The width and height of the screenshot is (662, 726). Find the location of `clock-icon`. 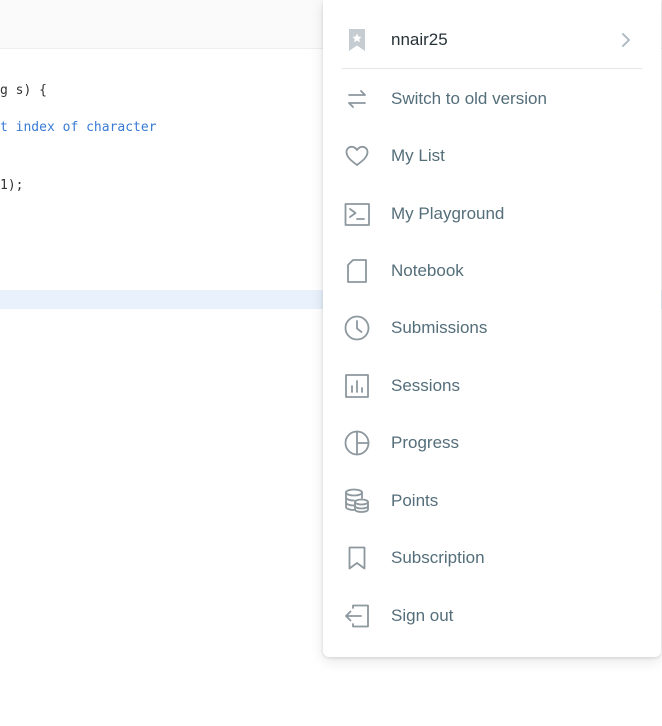

clock-icon is located at coordinates (357, 328).